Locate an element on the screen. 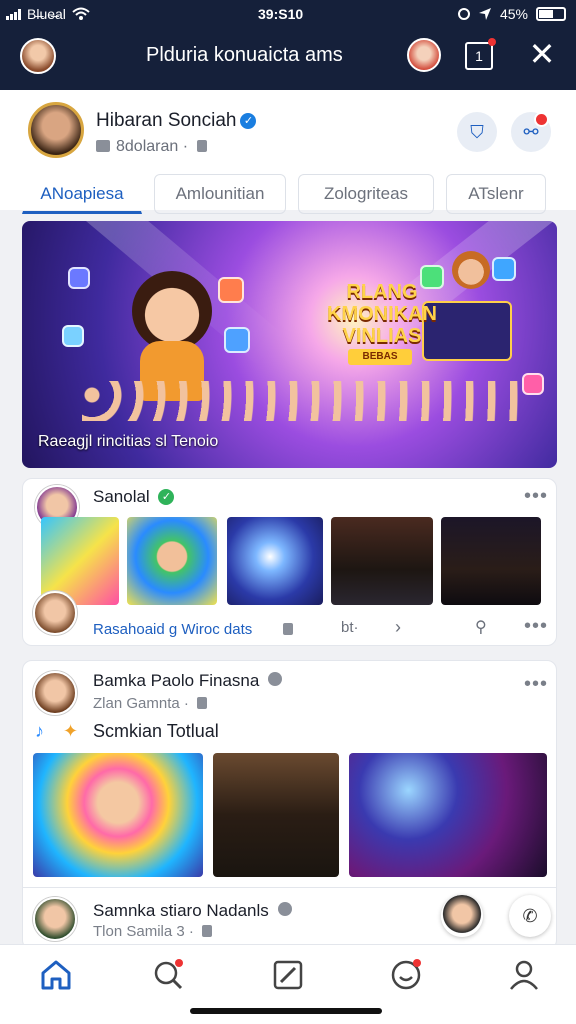 This screenshot has width=576, height=1024. floating-avatar-button is located at coordinates (462, 916).